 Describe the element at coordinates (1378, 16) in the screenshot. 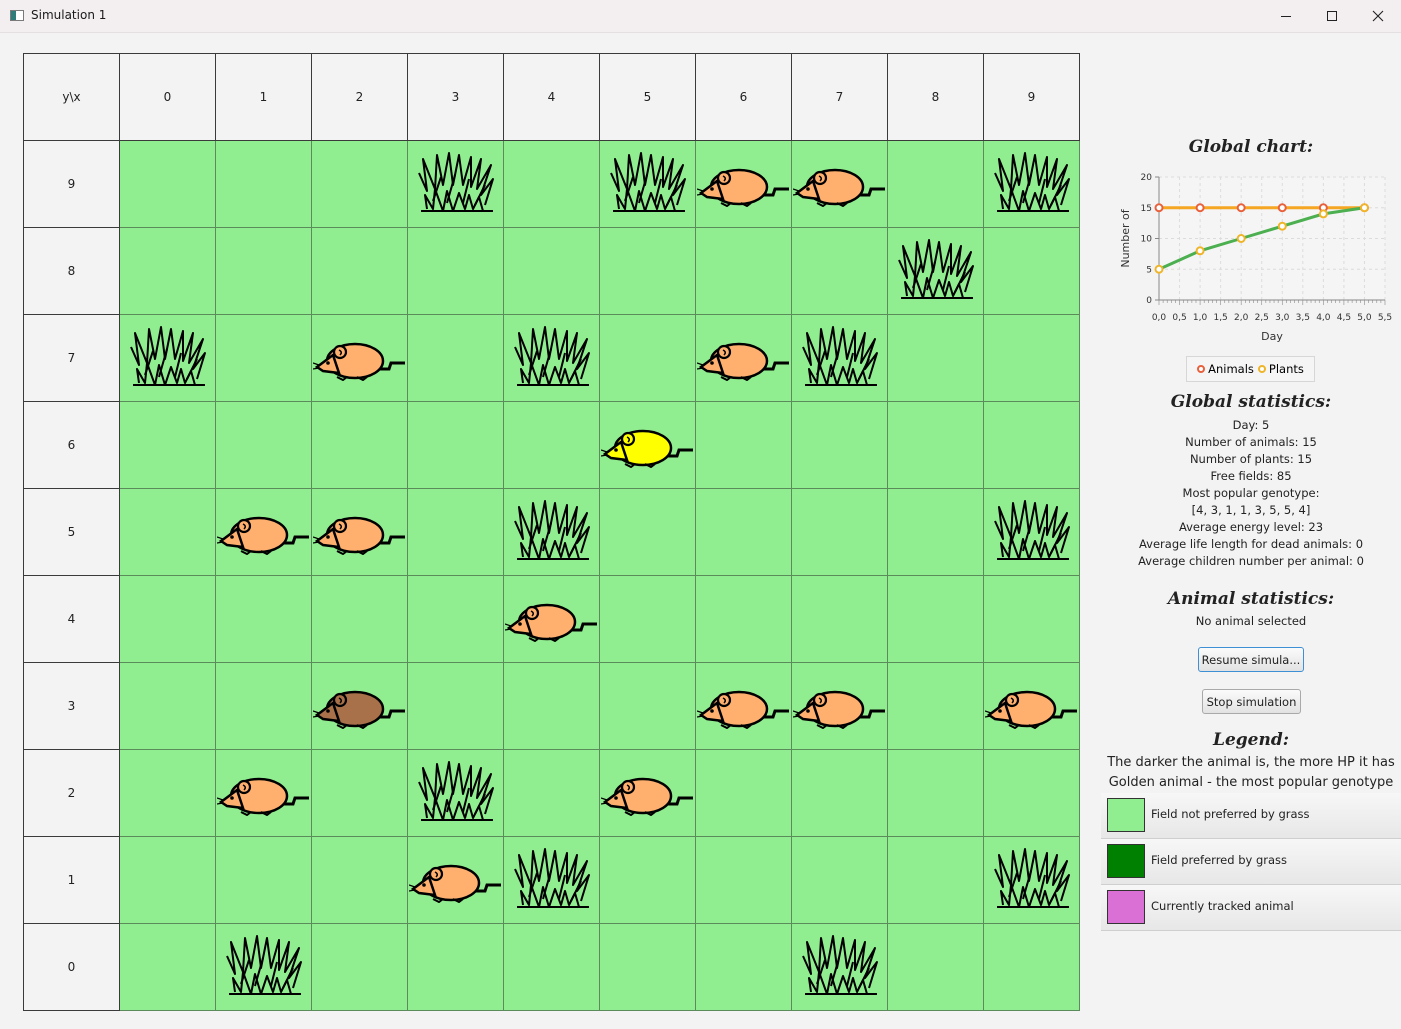

I see `close-button` at that location.